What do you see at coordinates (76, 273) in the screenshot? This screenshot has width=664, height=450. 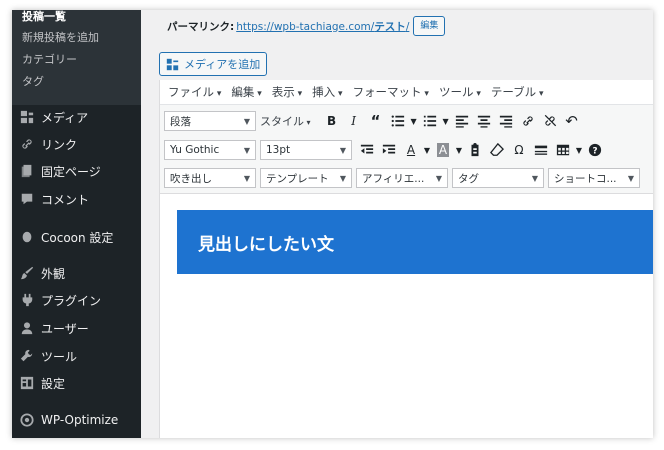 I see `sidebar-item-appearance: 外観` at bounding box center [76, 273].